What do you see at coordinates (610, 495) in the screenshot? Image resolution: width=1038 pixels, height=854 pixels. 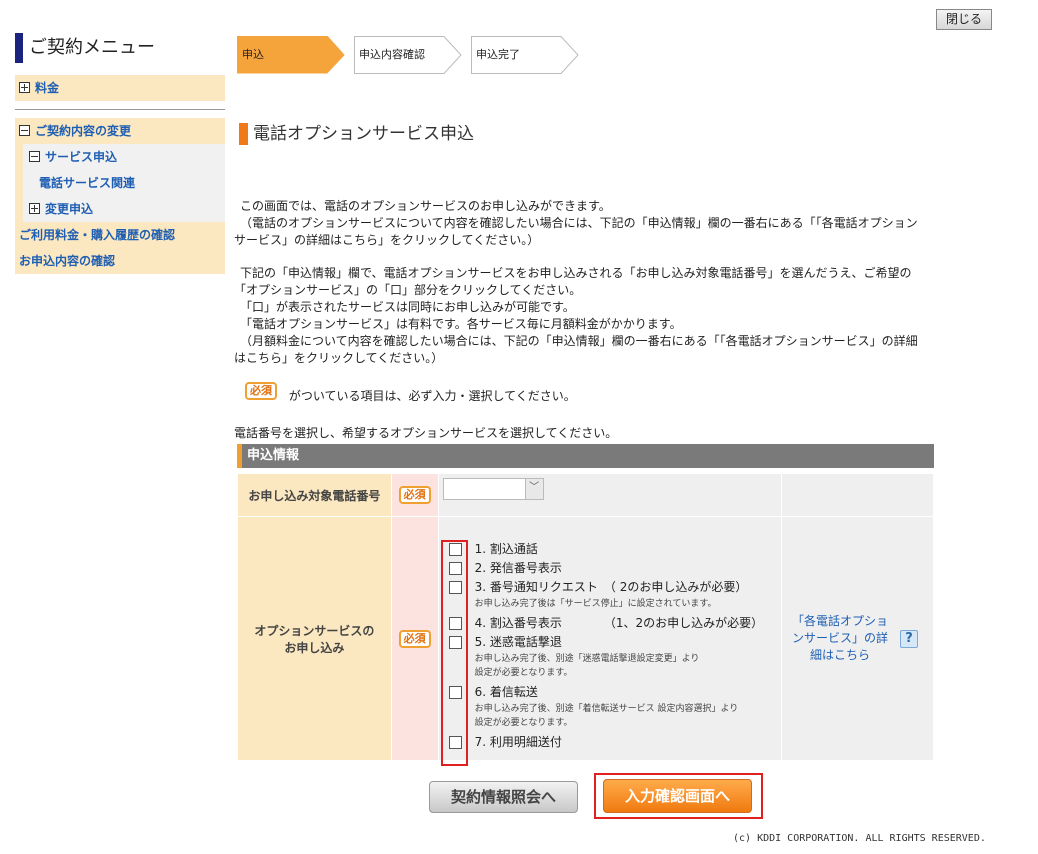 I see `phone-number-cell: ﹀` at bounding box center [610, 495].